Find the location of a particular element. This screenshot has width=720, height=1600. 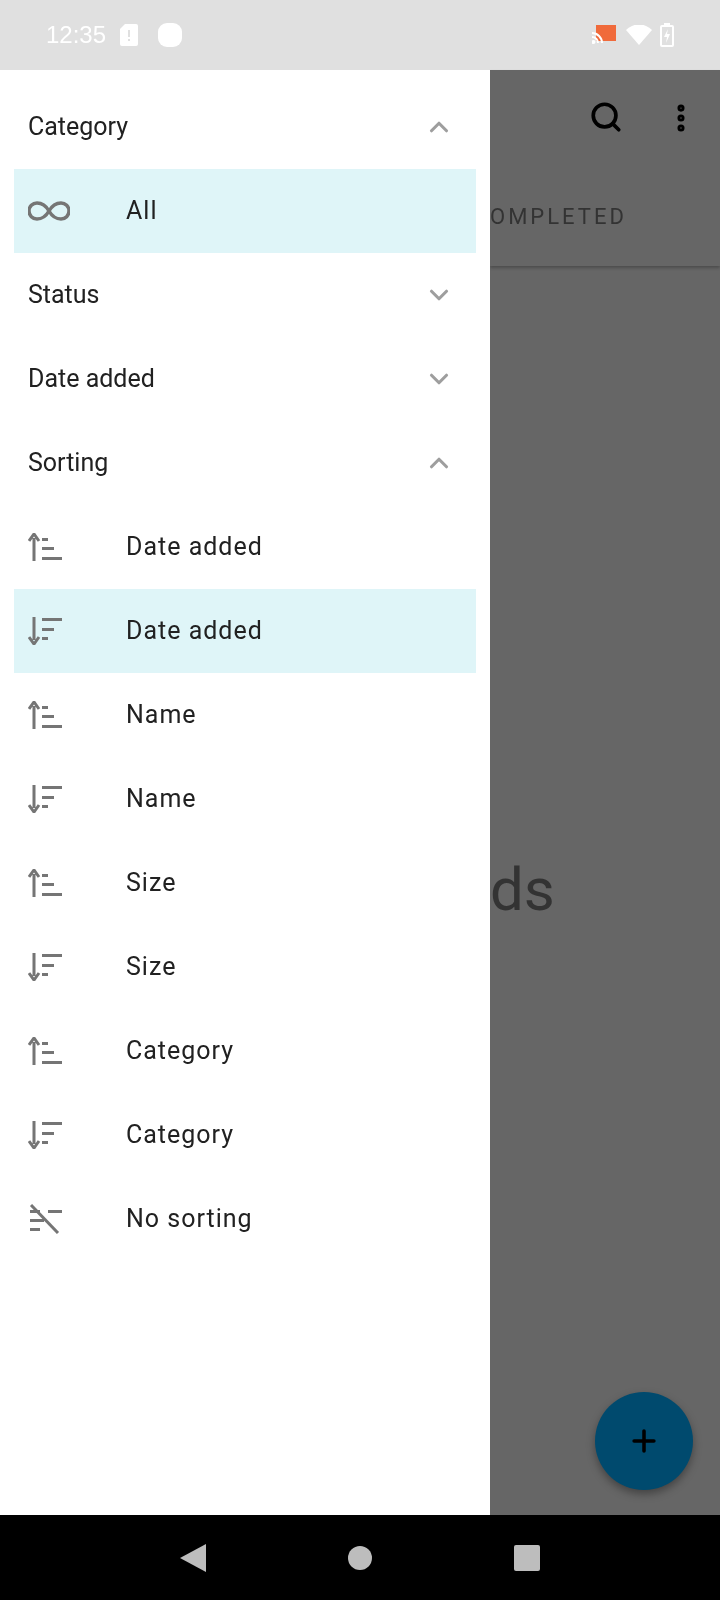

section-header: Status is located at coordinates (245, 295).